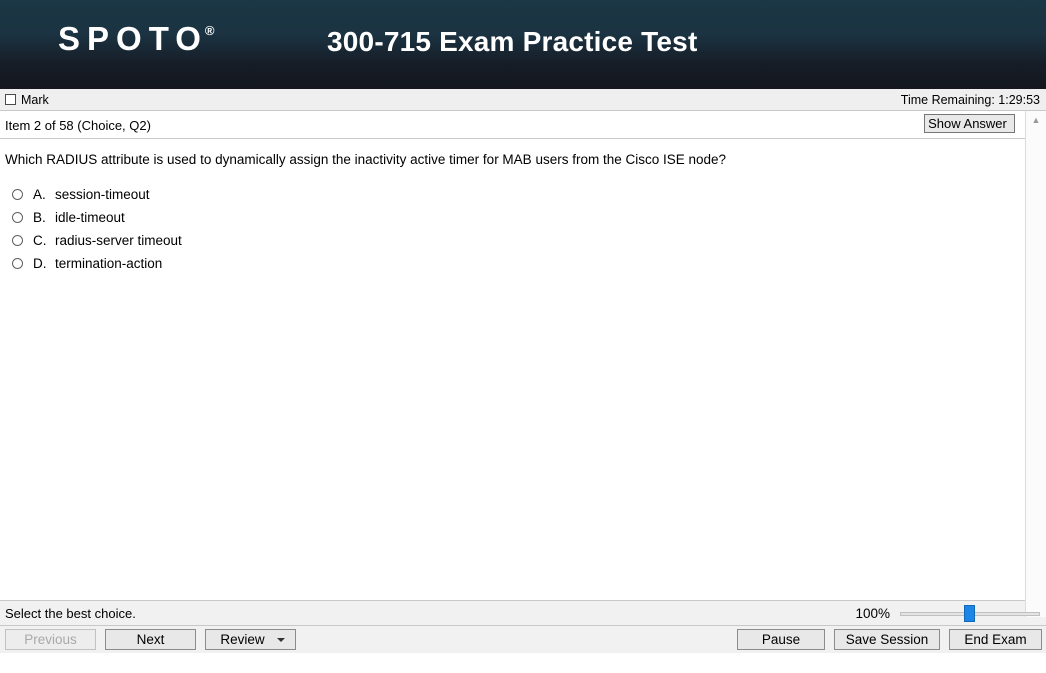  Describe the element at coordinates (40, 263) in the screenshot. I see `option-letter: D.` at that location.